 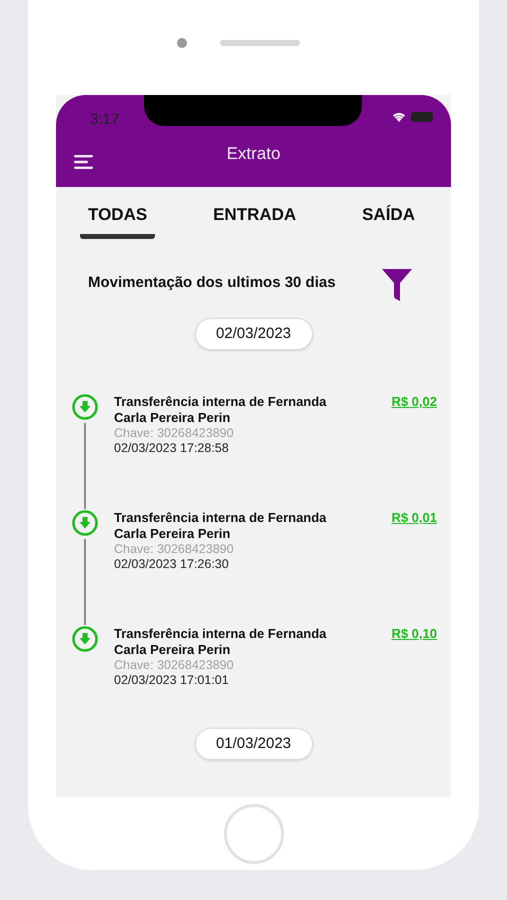 I want to click on date-pill: 02/03/2023, so click(x=253, y=334).